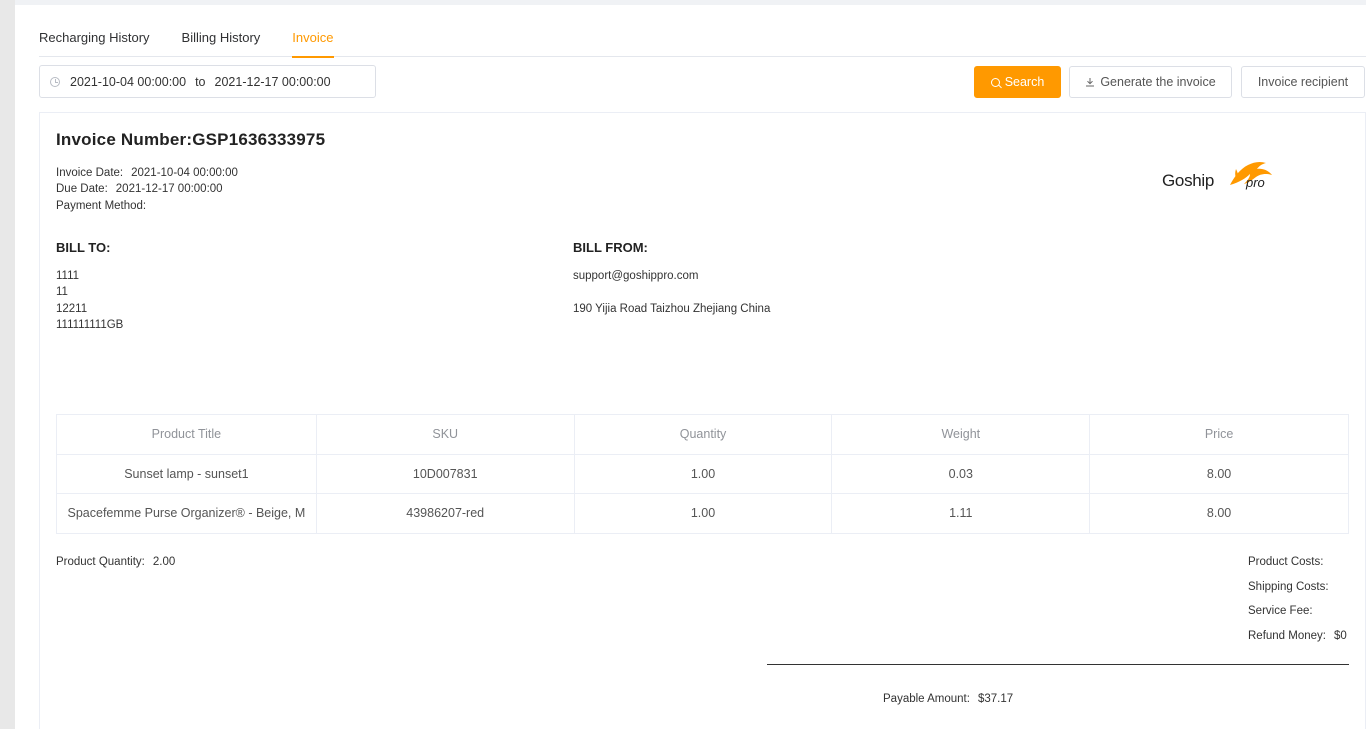 The width and height of the screenshot is (1366, 729). What do you see at coordinates (55, 81) in the screenshot?
I see `clock-icon` at bounding box center [55, 81].